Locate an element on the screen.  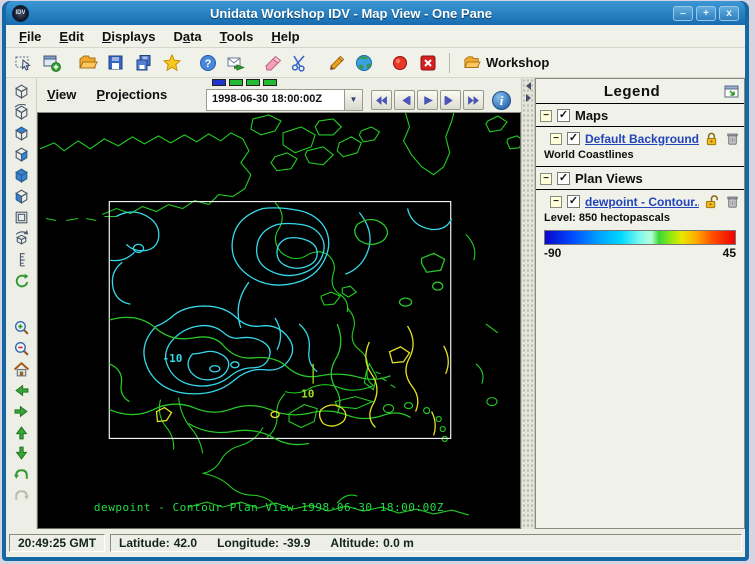
rewind-button is located at coordinates (381, 100).